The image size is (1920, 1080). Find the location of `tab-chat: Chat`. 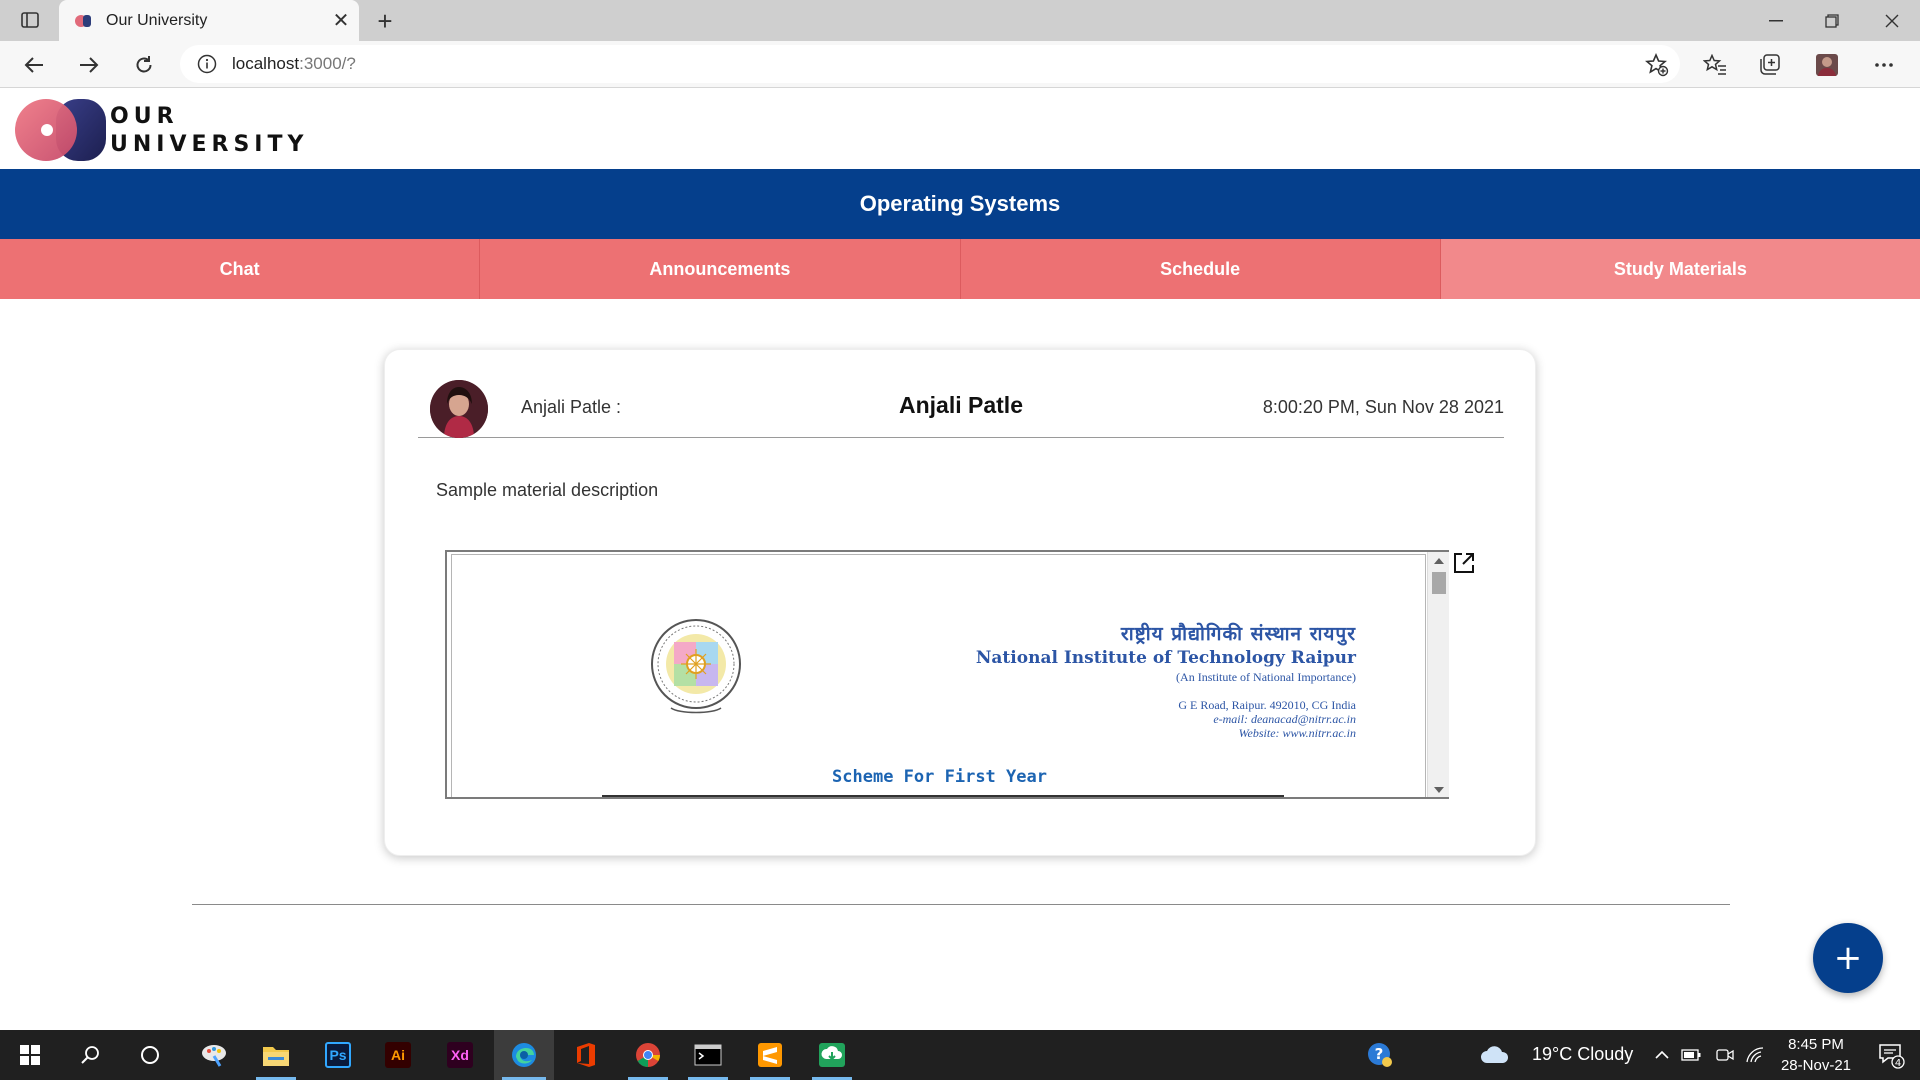

tab-chat: Chat is located at coordinates (240, 269).